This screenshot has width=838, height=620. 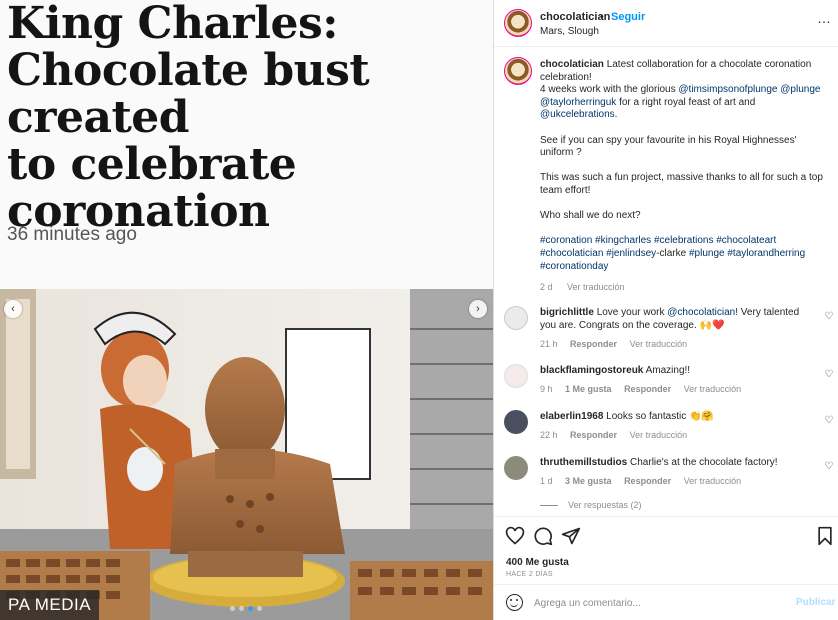 What do you see at coordinates (514, 602) in the screenshot?
I see `emoji-icon` at bounding box center [514, 602].